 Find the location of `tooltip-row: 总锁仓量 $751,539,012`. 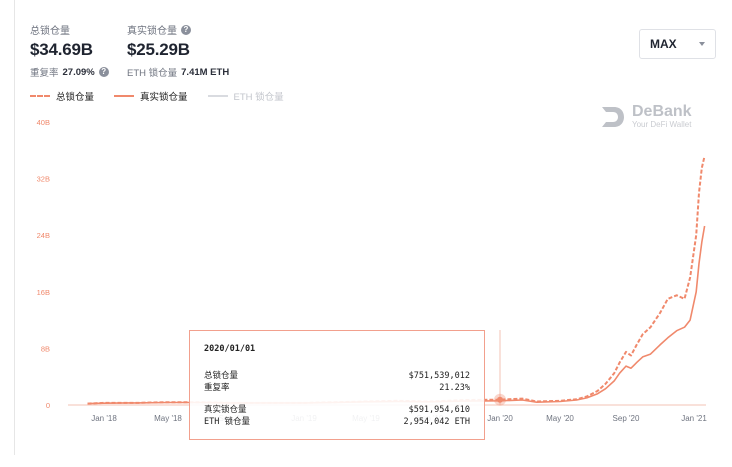

tooltip-row: 总锁仓量 $751,539,012 is located at coordinates (337, 376).